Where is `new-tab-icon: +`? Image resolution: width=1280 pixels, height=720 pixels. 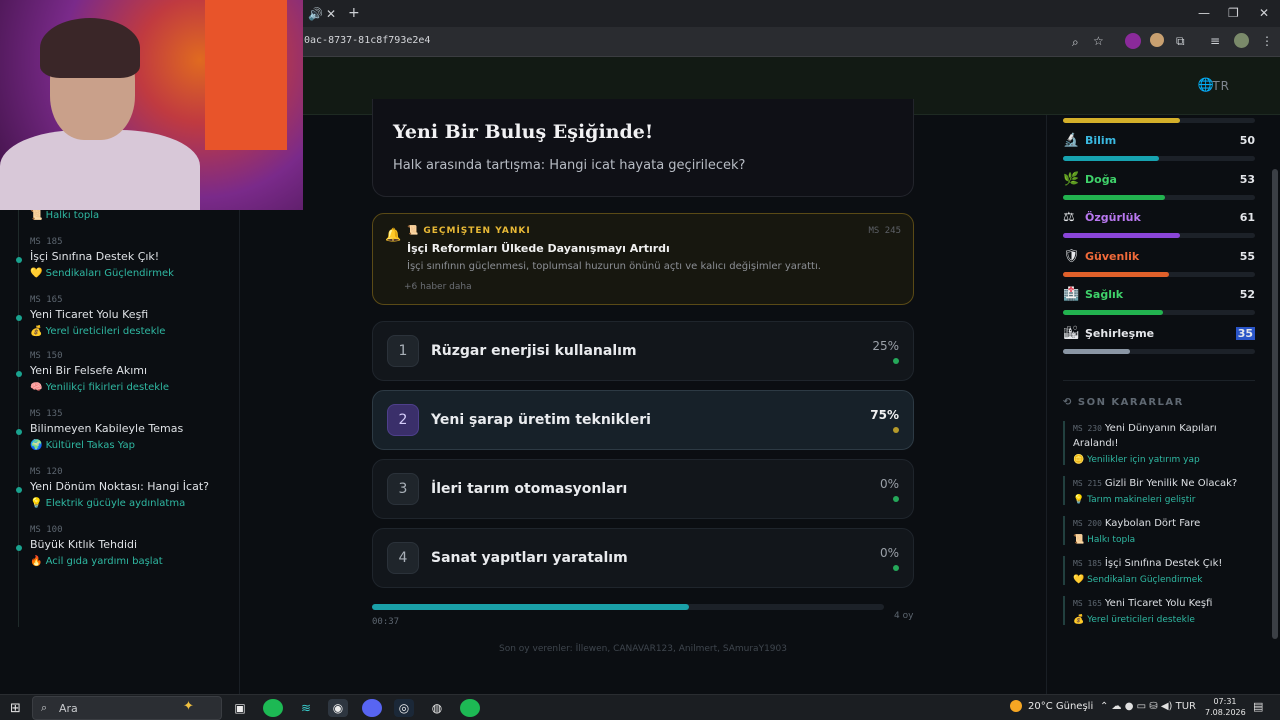
new-tab-icon: + is located at coordinates (354, 13).